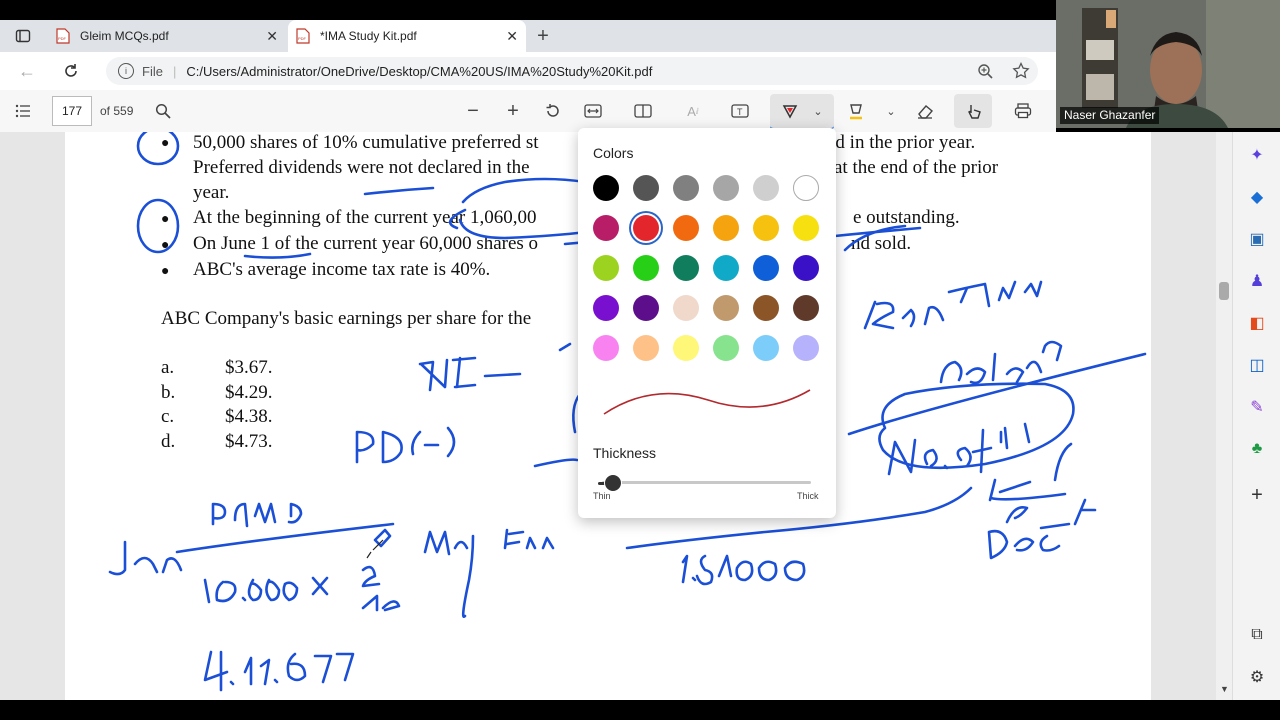 The width and height of the screenshot is (1280, 720). Describe the element at coordinates (790, 112) in the screenshot. I see `draw-pen-icon` at that location.